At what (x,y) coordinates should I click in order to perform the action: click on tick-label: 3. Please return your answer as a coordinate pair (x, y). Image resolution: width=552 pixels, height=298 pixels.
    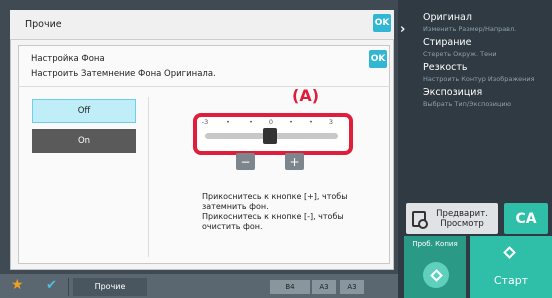
    Looking at the image, I should click on (331, 122).